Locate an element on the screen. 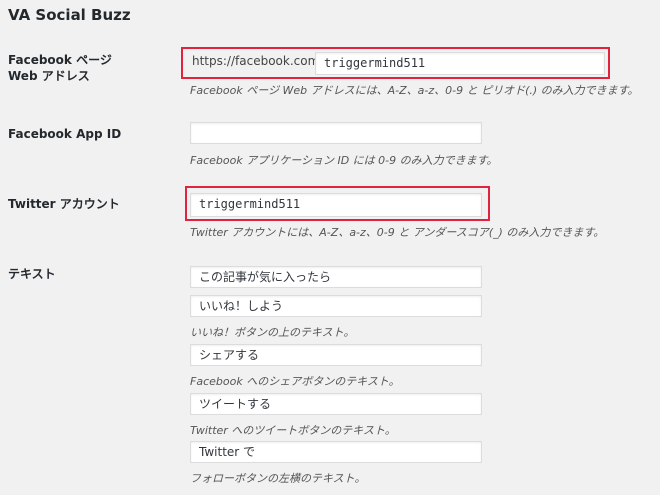 This screenshot has width=660, height=495. facebook-url-prefix: https://facebook.com/ is located at coordinates (258, 61).